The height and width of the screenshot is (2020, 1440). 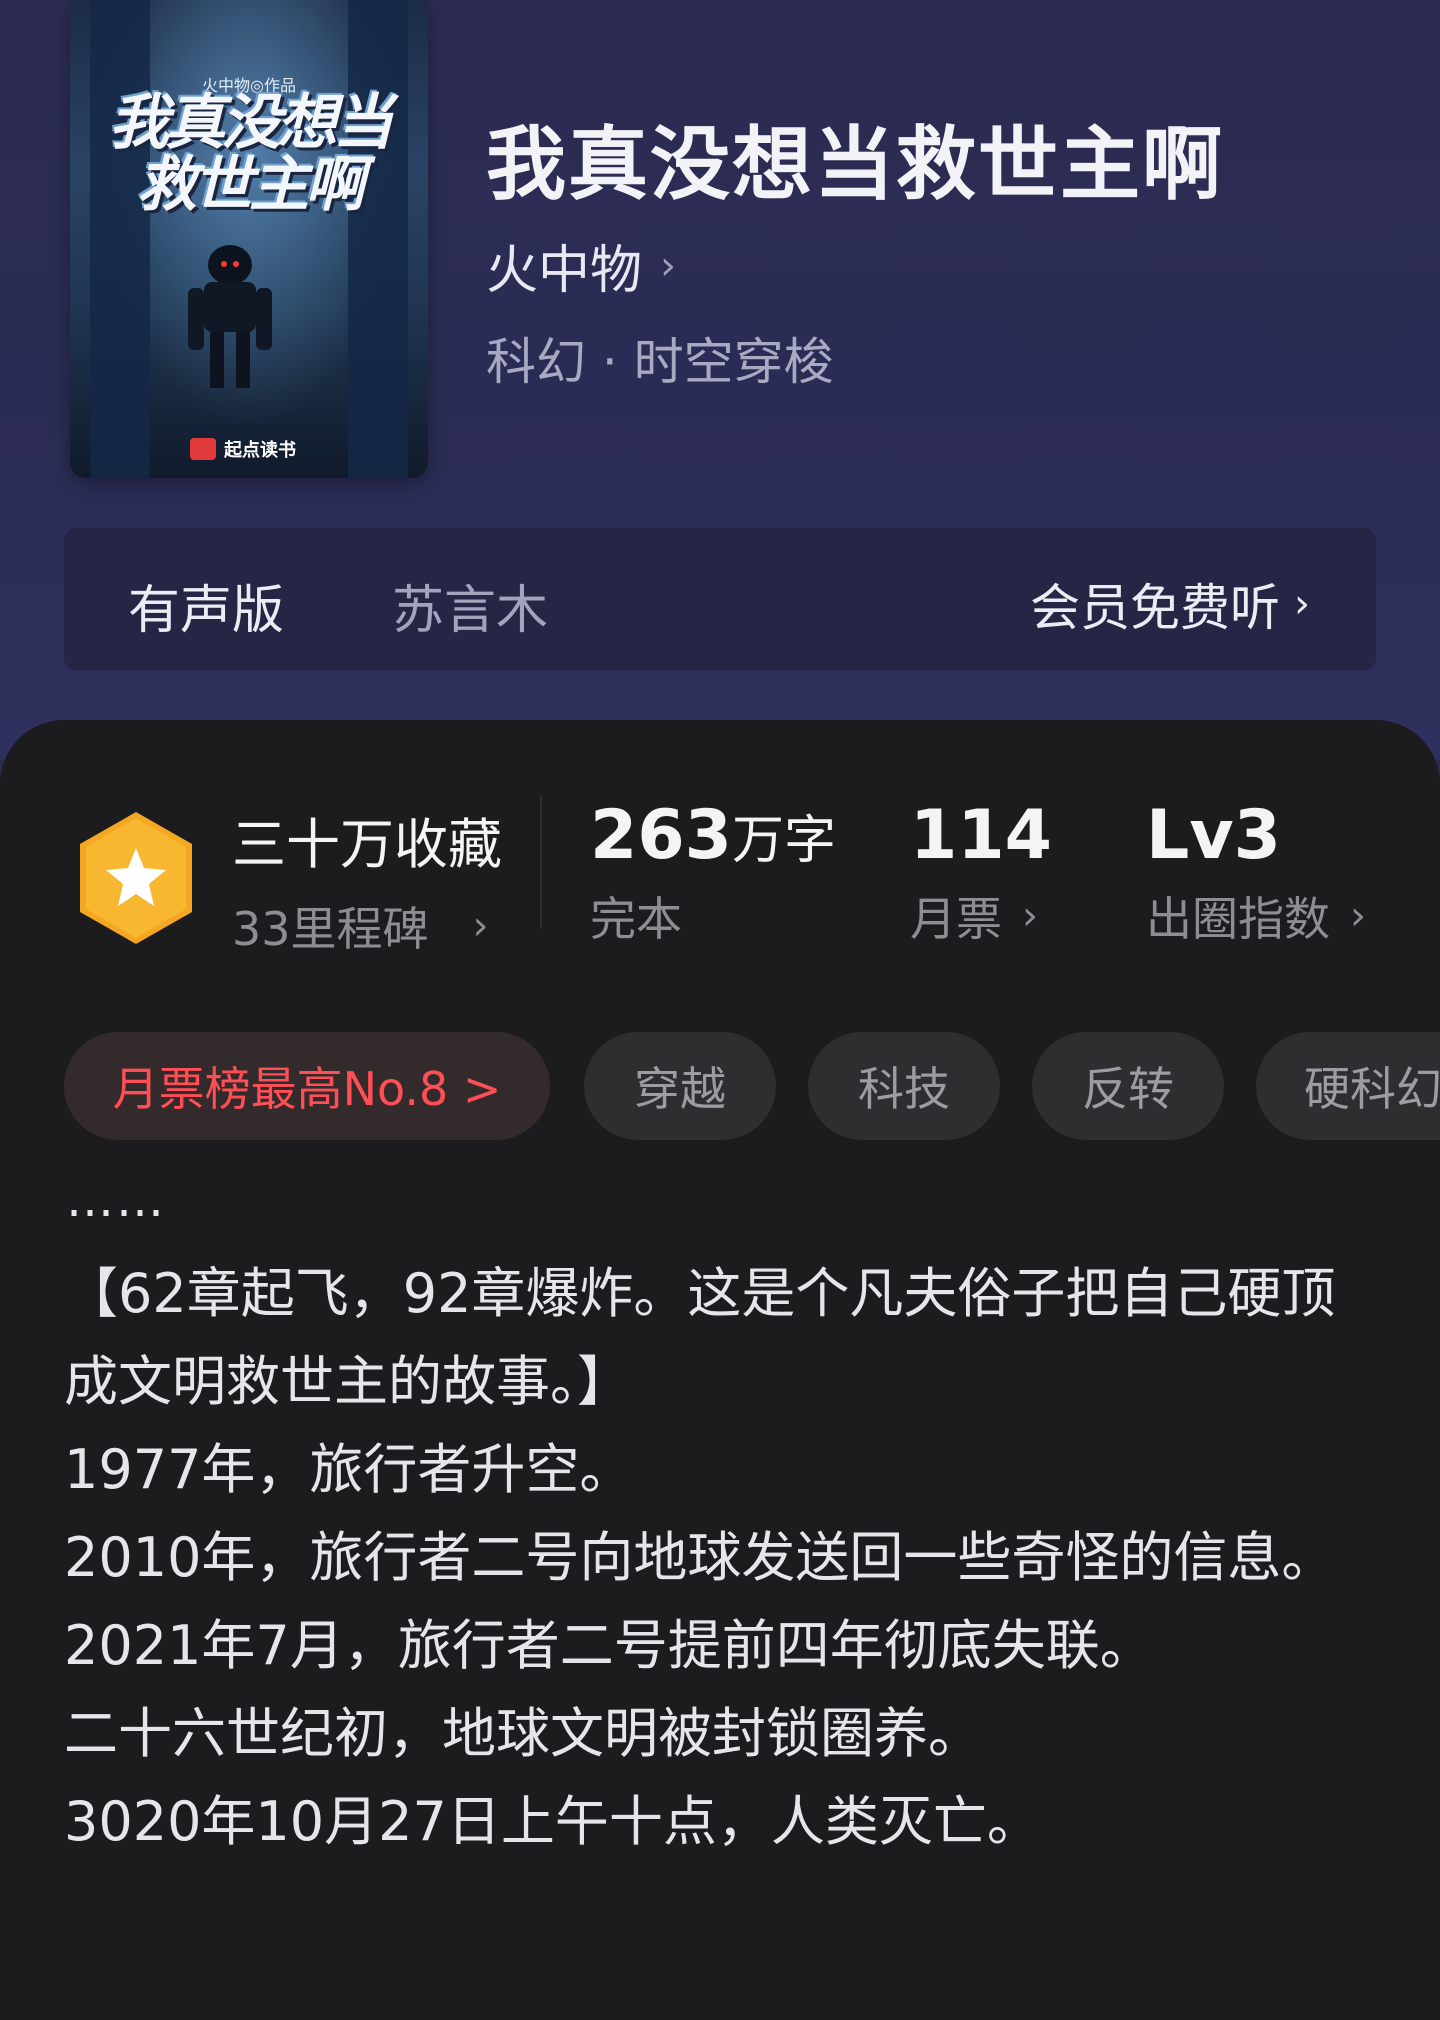 I want to click on stats-divider, so click(x=541, y=862).